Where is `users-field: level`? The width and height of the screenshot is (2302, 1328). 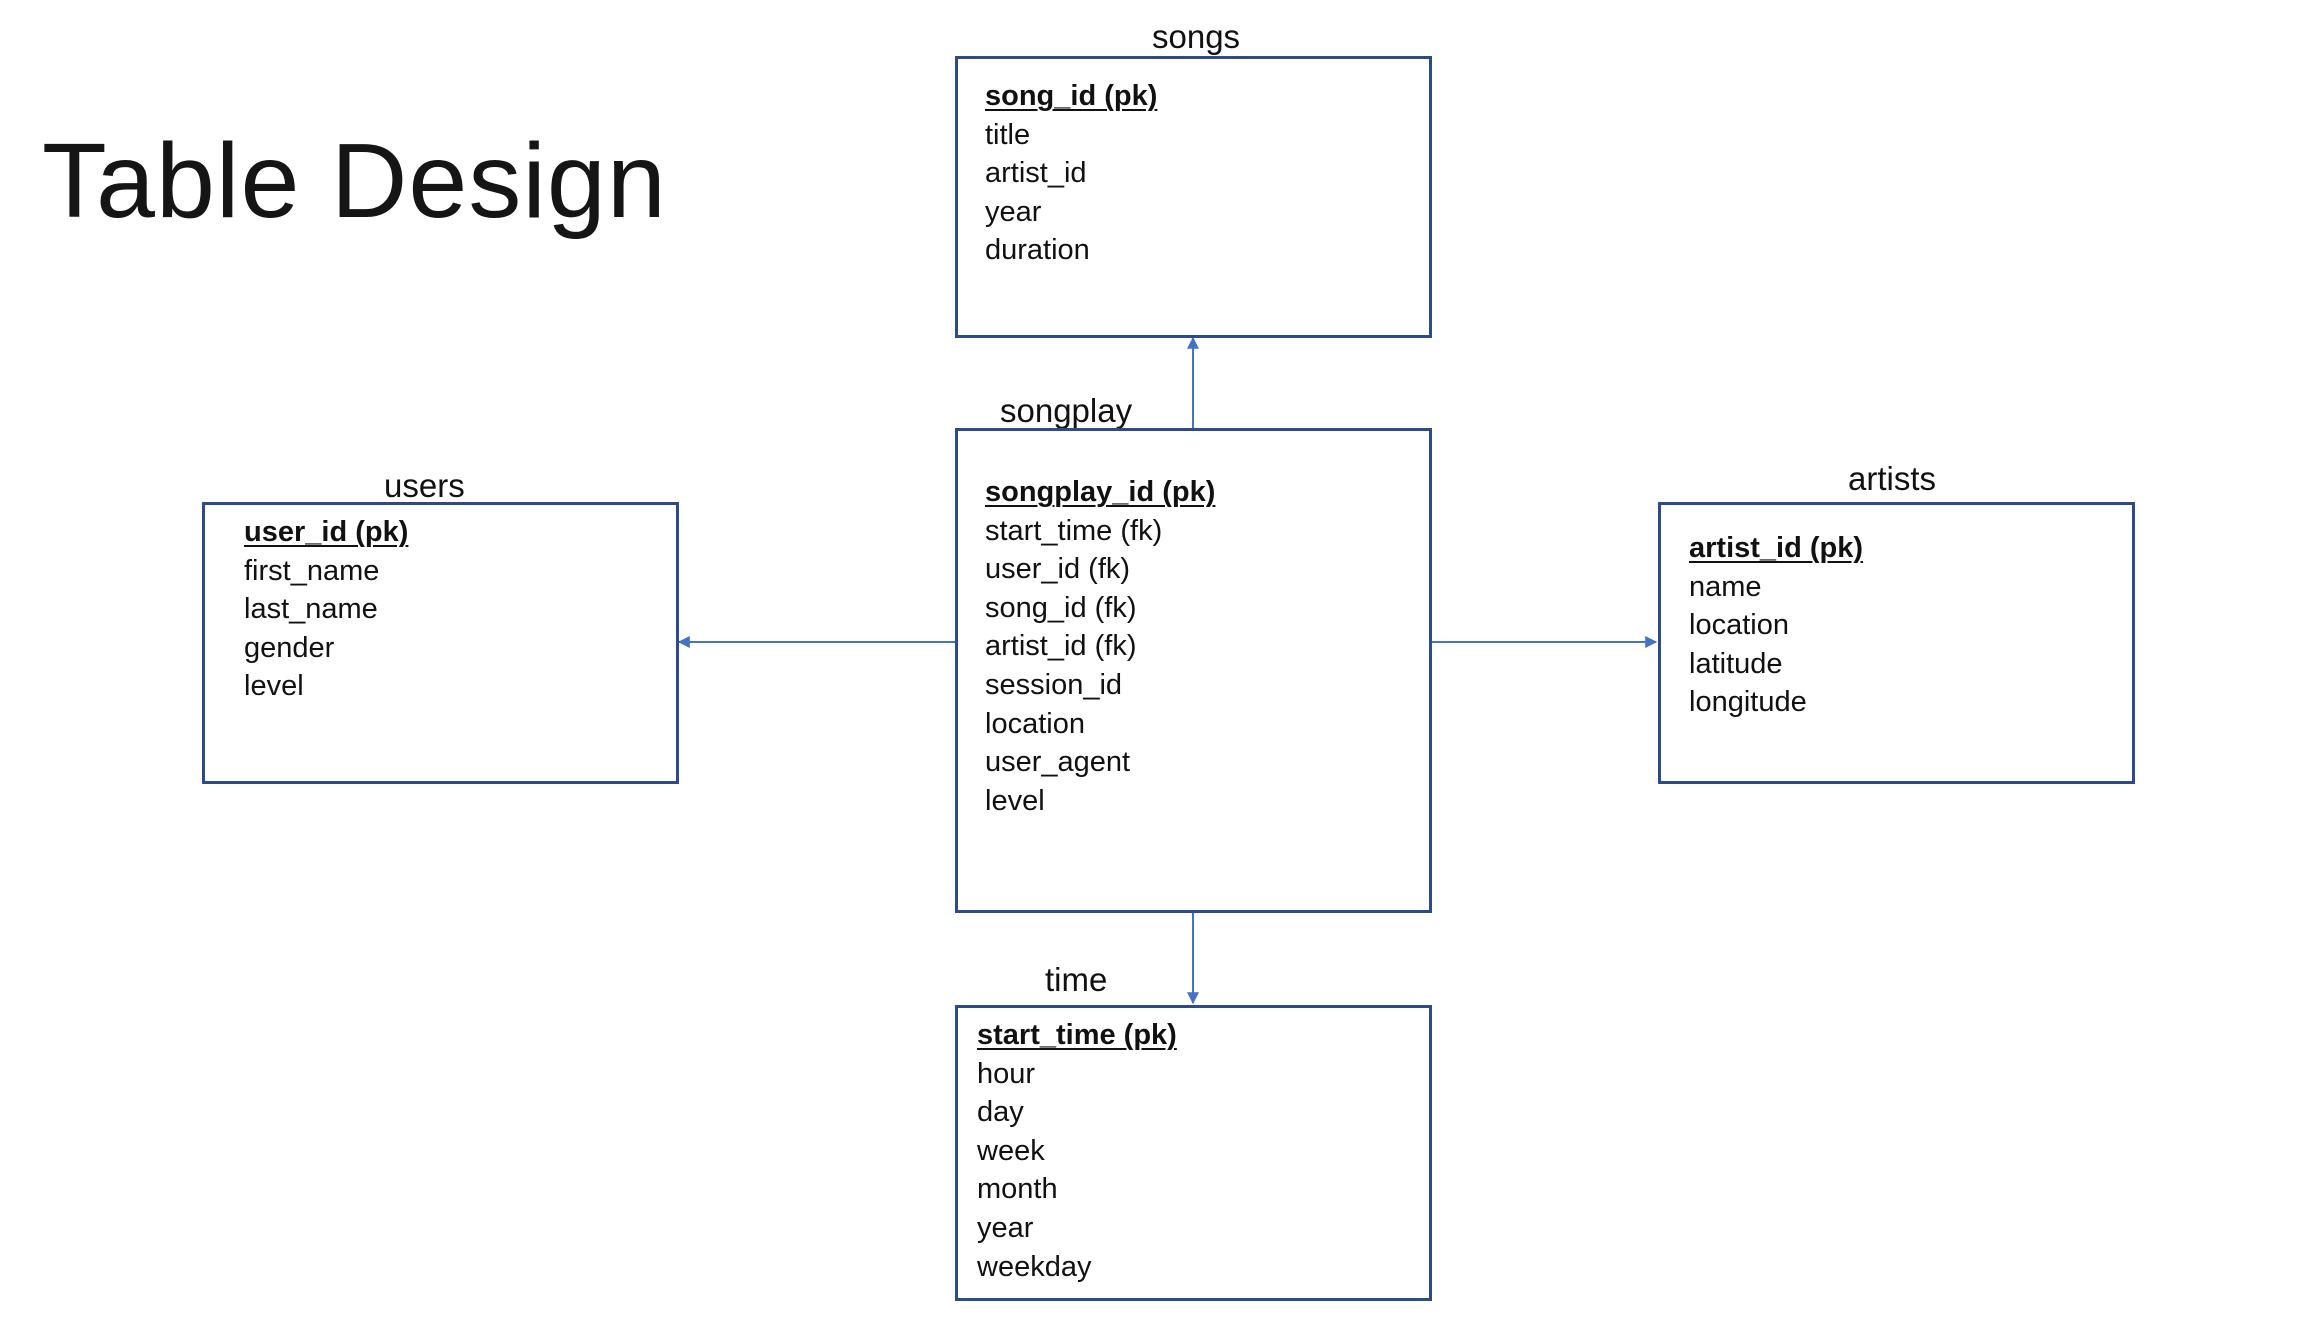 users-field: level is located at coordinates (274, 686).